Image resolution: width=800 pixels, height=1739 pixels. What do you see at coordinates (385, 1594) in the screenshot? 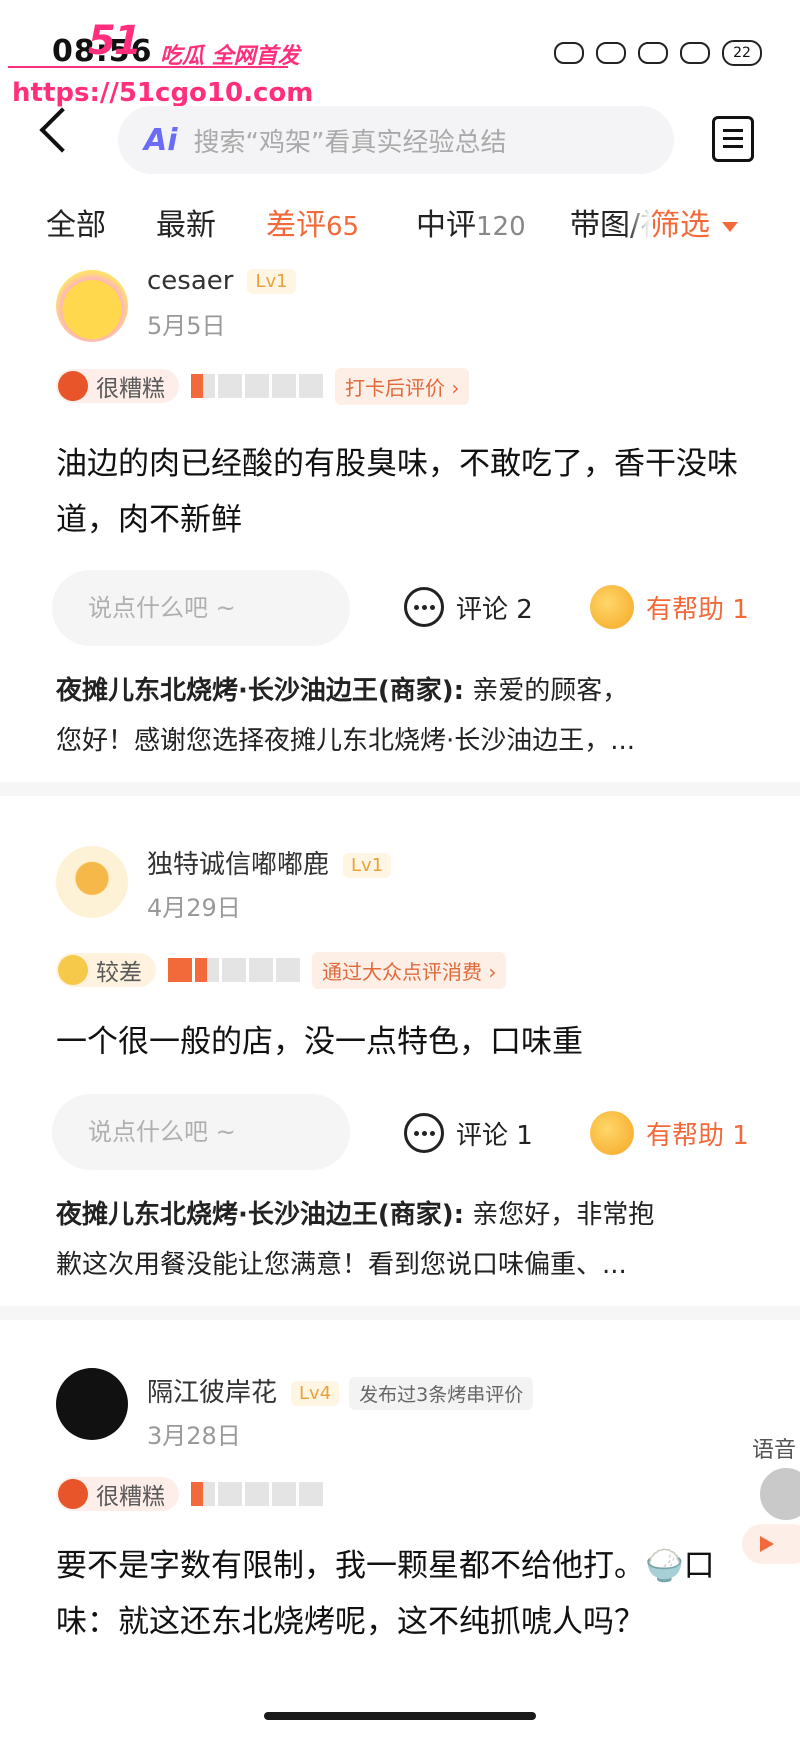
I see `review-text: 要不是字数有限制，我一颗星都不给他打。🍚口味：就这还东北烧烤呢，这不纯抓唬人吗？` at bounding box center [385, 1594].